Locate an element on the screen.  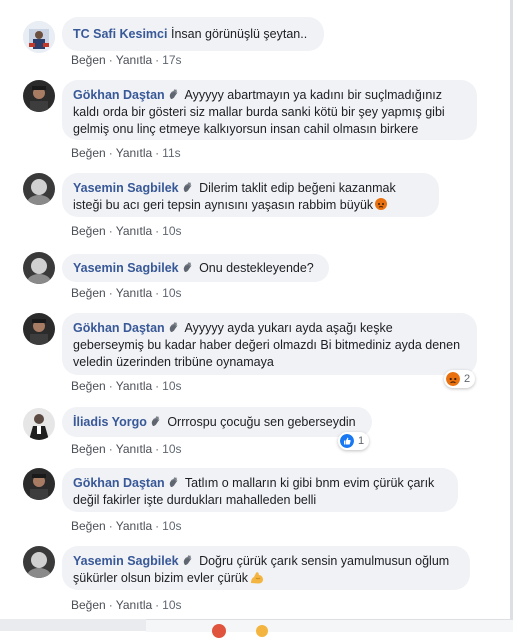
reaction-count: 1 is located at coordinates (361, 441).